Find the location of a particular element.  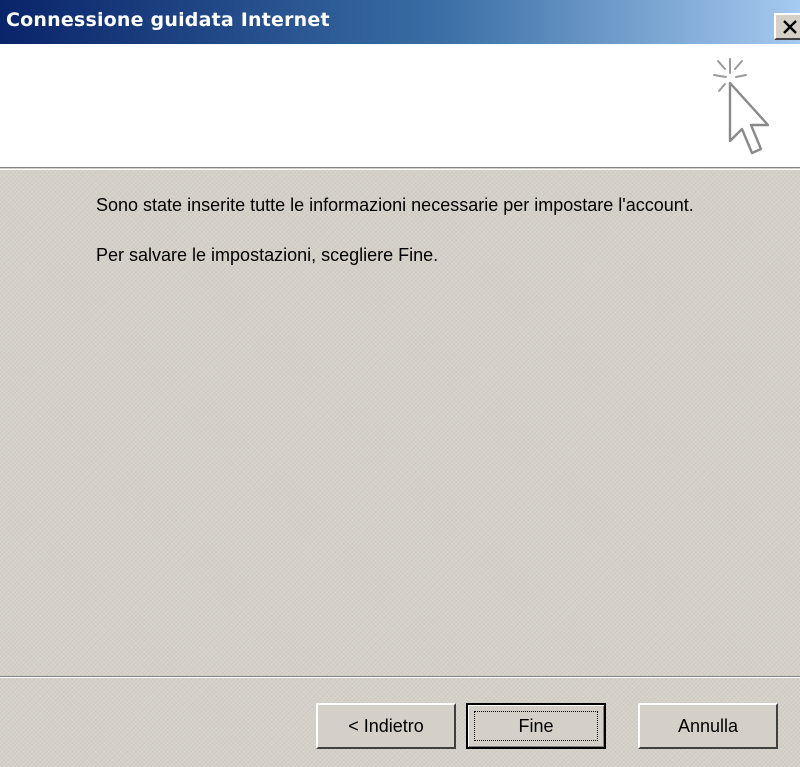

close-icon is located at coordinates (790, 27).